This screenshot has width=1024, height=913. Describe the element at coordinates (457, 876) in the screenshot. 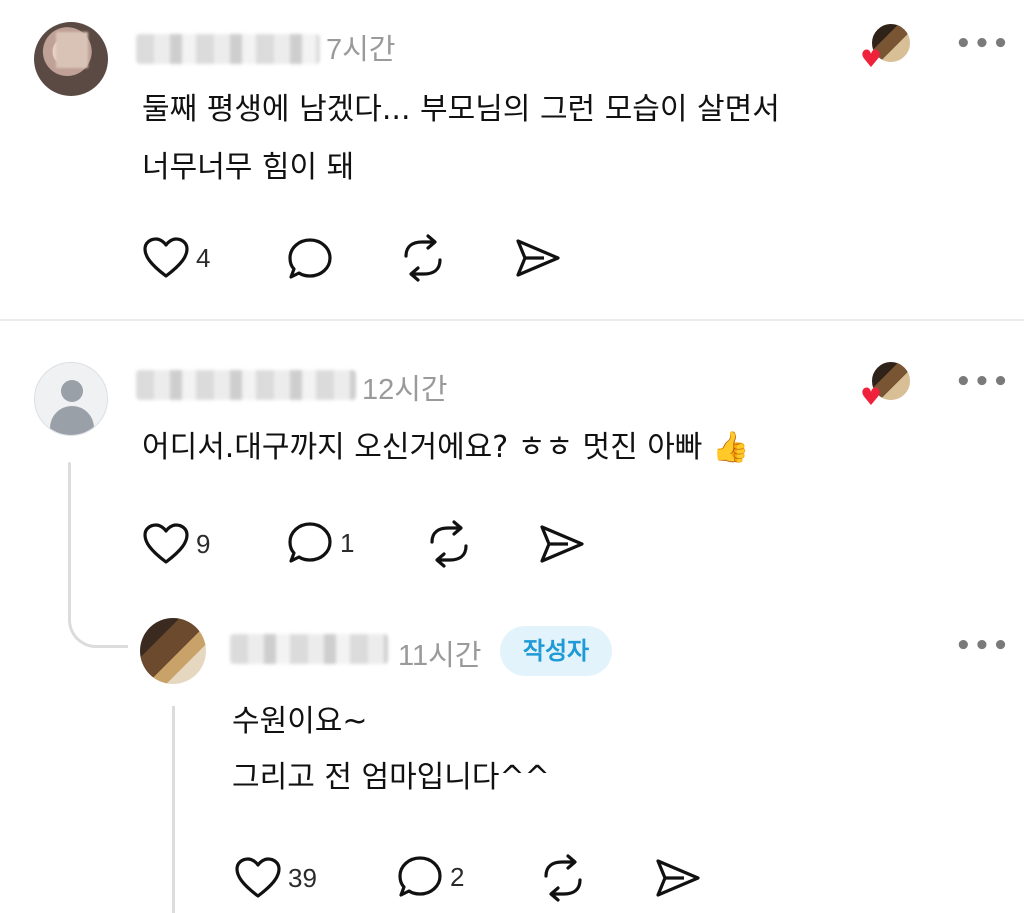

I see `reply-count: 2` at that location.